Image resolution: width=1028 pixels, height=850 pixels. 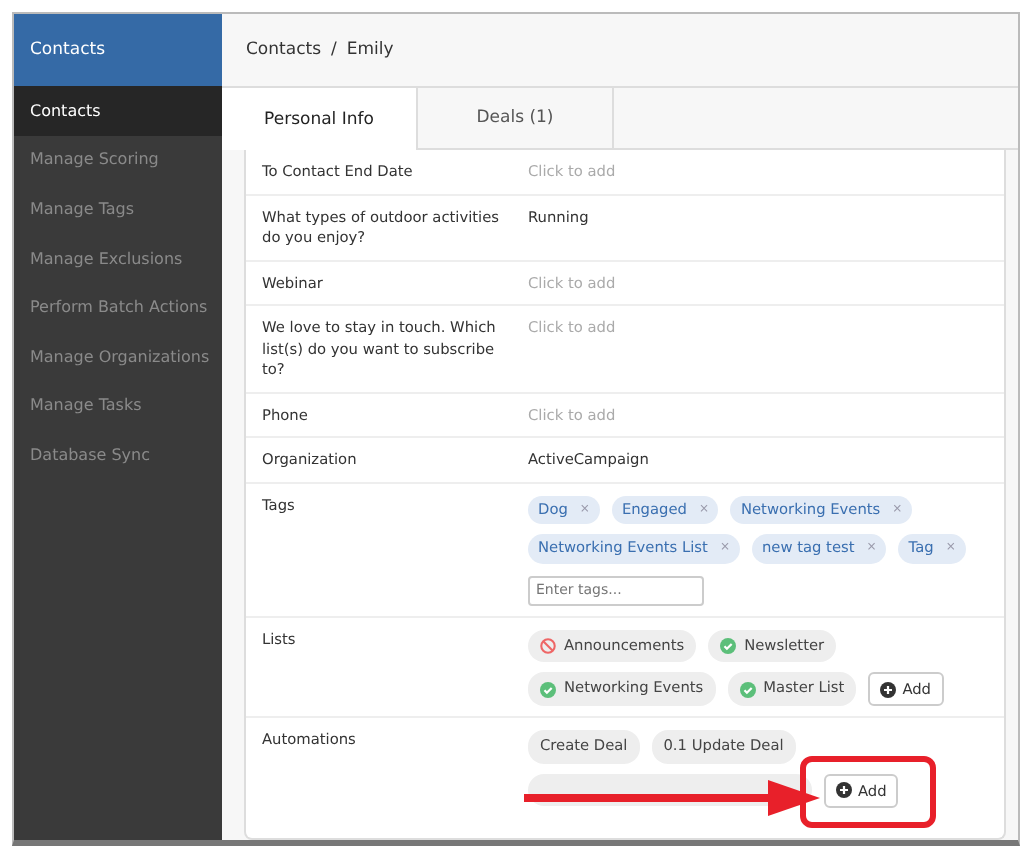 I want to click on sidebar-item: Database Sync, so click(x=118, y=455).